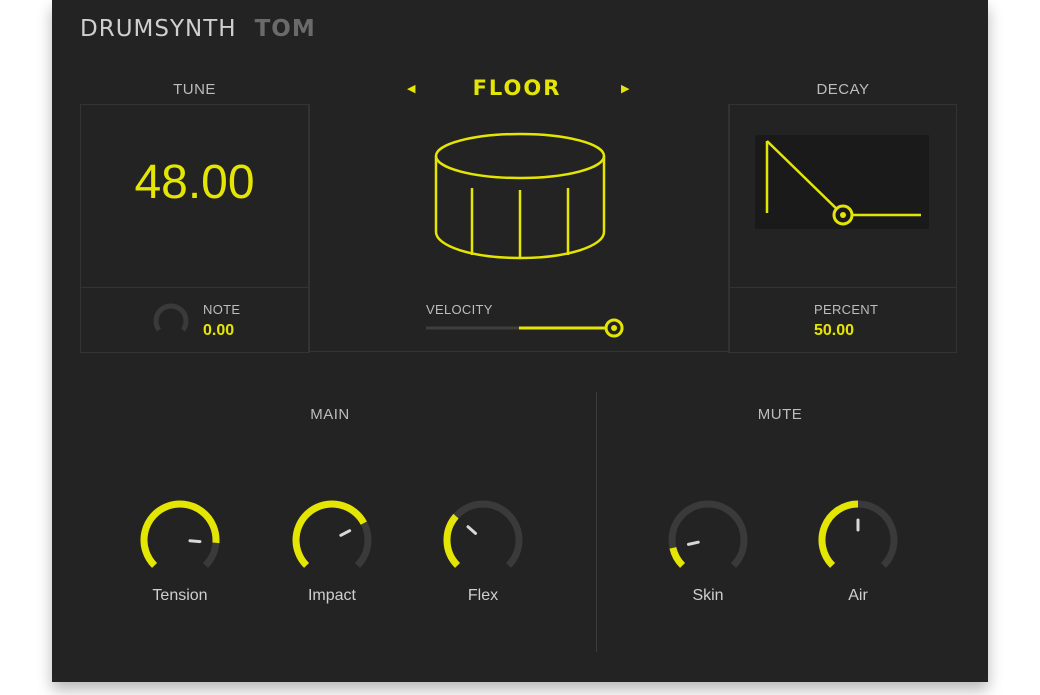  Describe the element at coordinates (194, 182) in the screenshot. I see `tune-value: 48.00` at that location.